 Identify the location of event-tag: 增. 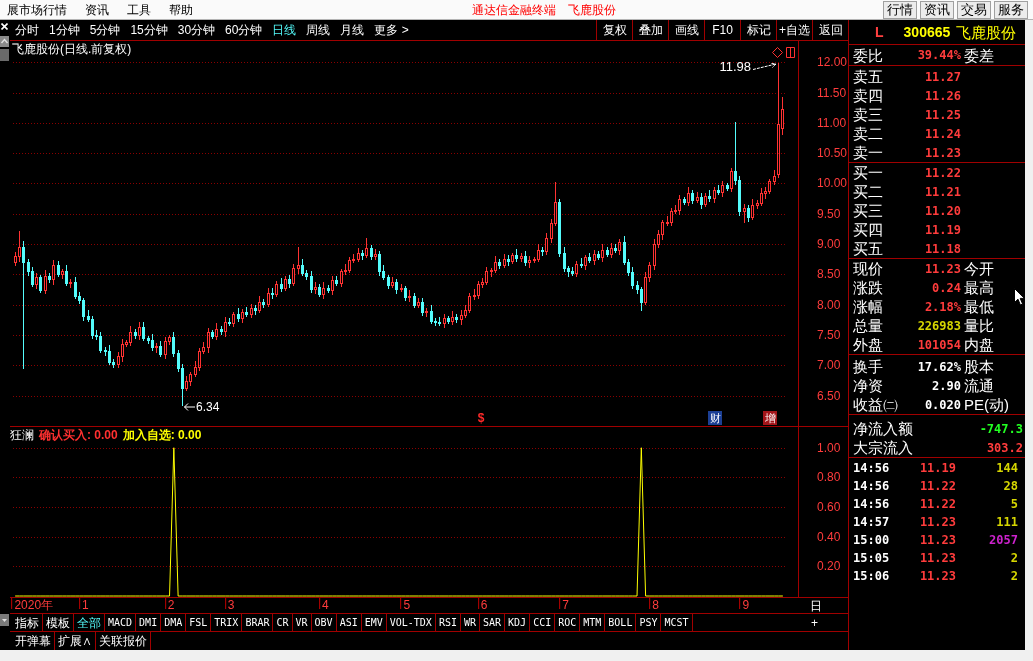
(770, 418).